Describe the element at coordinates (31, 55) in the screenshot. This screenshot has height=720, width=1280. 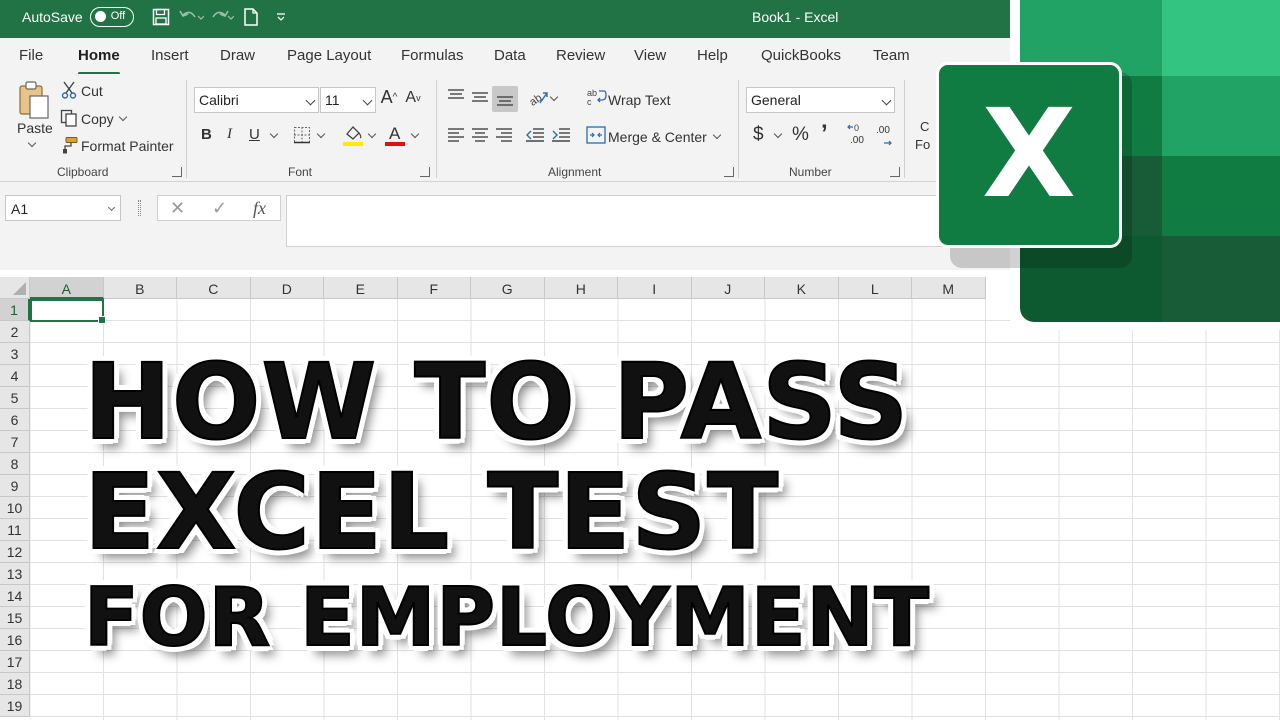
I see `tab-file: File` at that location.